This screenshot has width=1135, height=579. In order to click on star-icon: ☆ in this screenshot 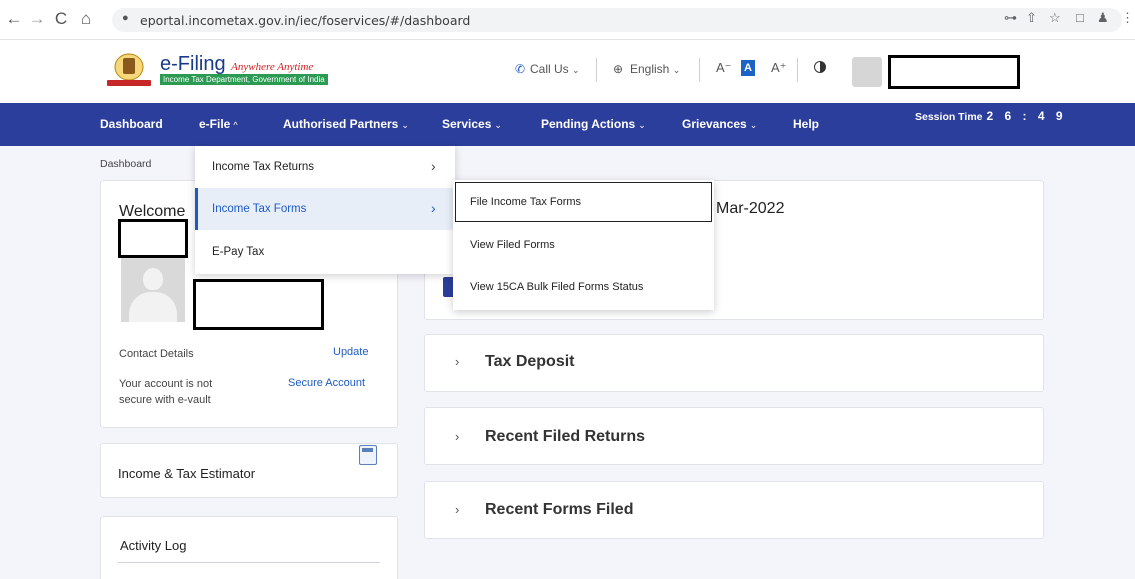, I will do `click(1055, 18)`.